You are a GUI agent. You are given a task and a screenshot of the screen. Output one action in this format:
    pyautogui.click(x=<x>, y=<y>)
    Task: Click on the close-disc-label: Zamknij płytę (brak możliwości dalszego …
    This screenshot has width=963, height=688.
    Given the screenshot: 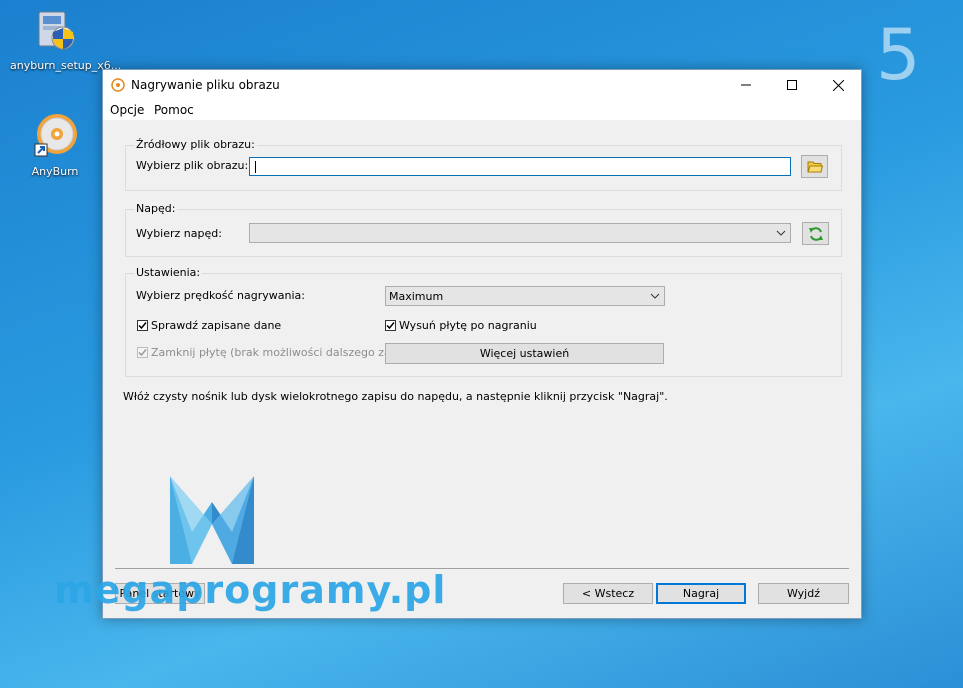 What is the action you would take?
    pyautogui.click(x=284, y=352)
    